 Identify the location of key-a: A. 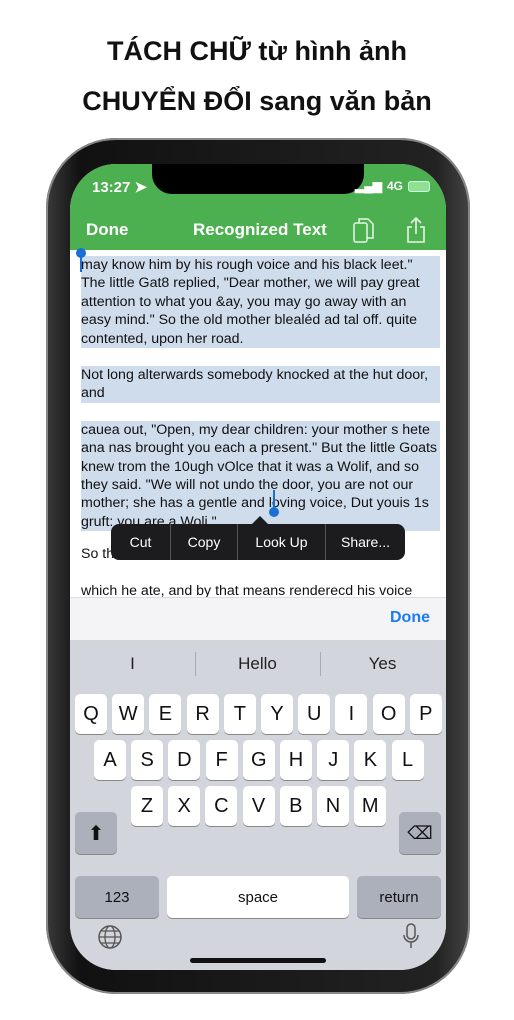
(110, 760).